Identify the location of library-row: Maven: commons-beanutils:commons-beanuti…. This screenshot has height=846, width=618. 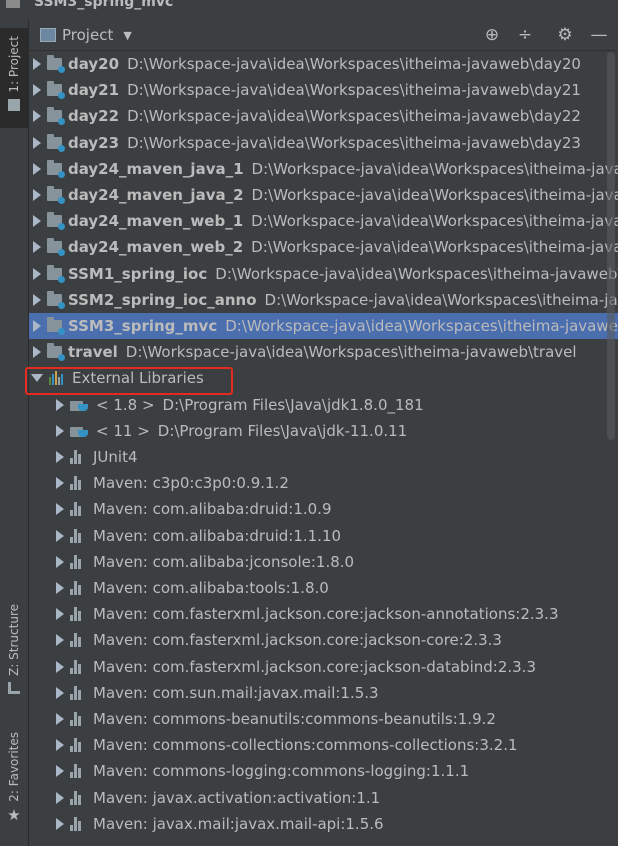
(323, 719).